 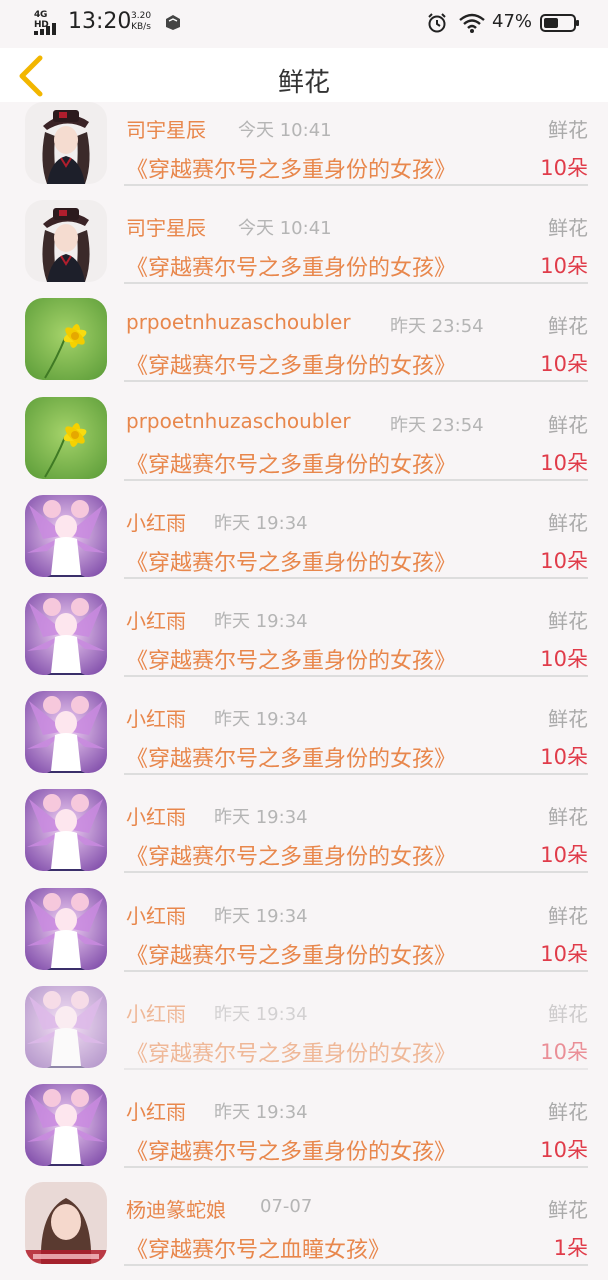 What do you see at coordinates (48, 29) in the screenshot?
I see `signal-bars-icon` at bounding box center [48, 29].